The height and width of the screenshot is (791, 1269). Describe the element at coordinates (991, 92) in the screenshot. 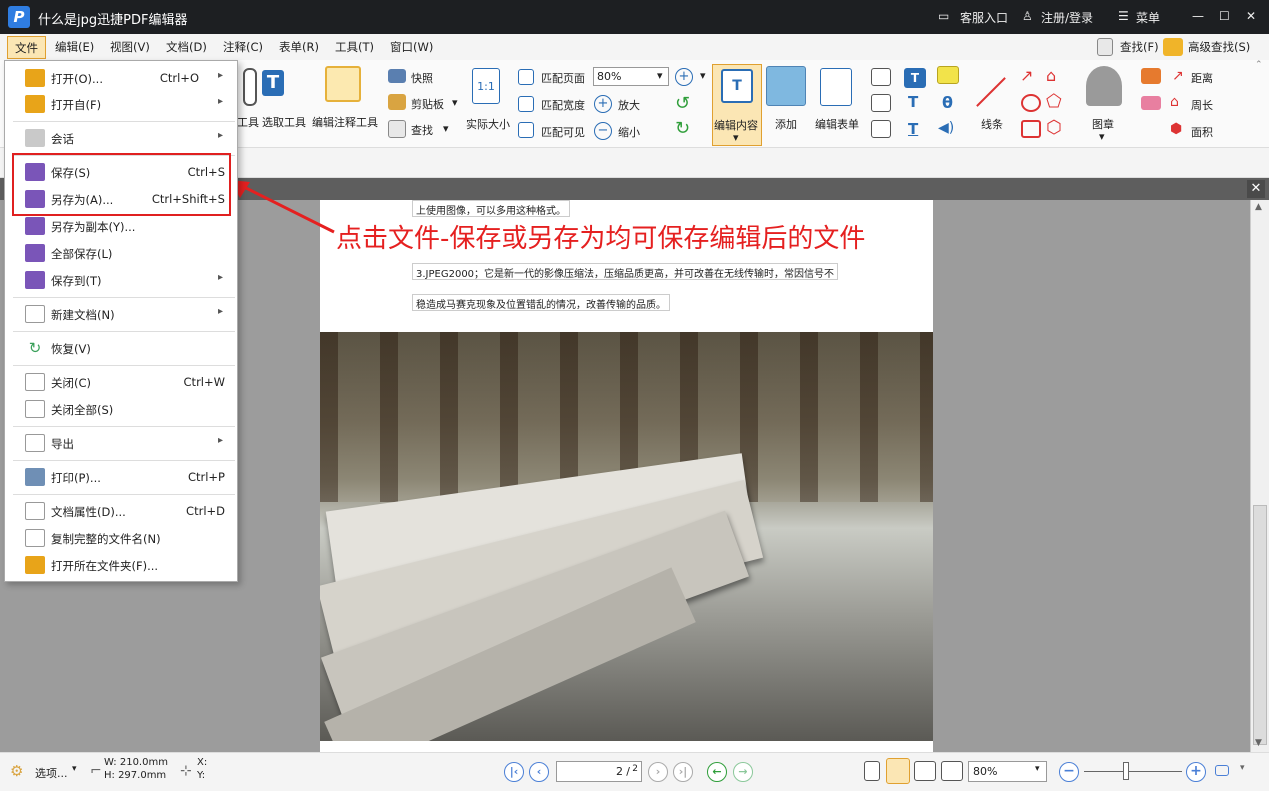

I see `line-icon` at that location.